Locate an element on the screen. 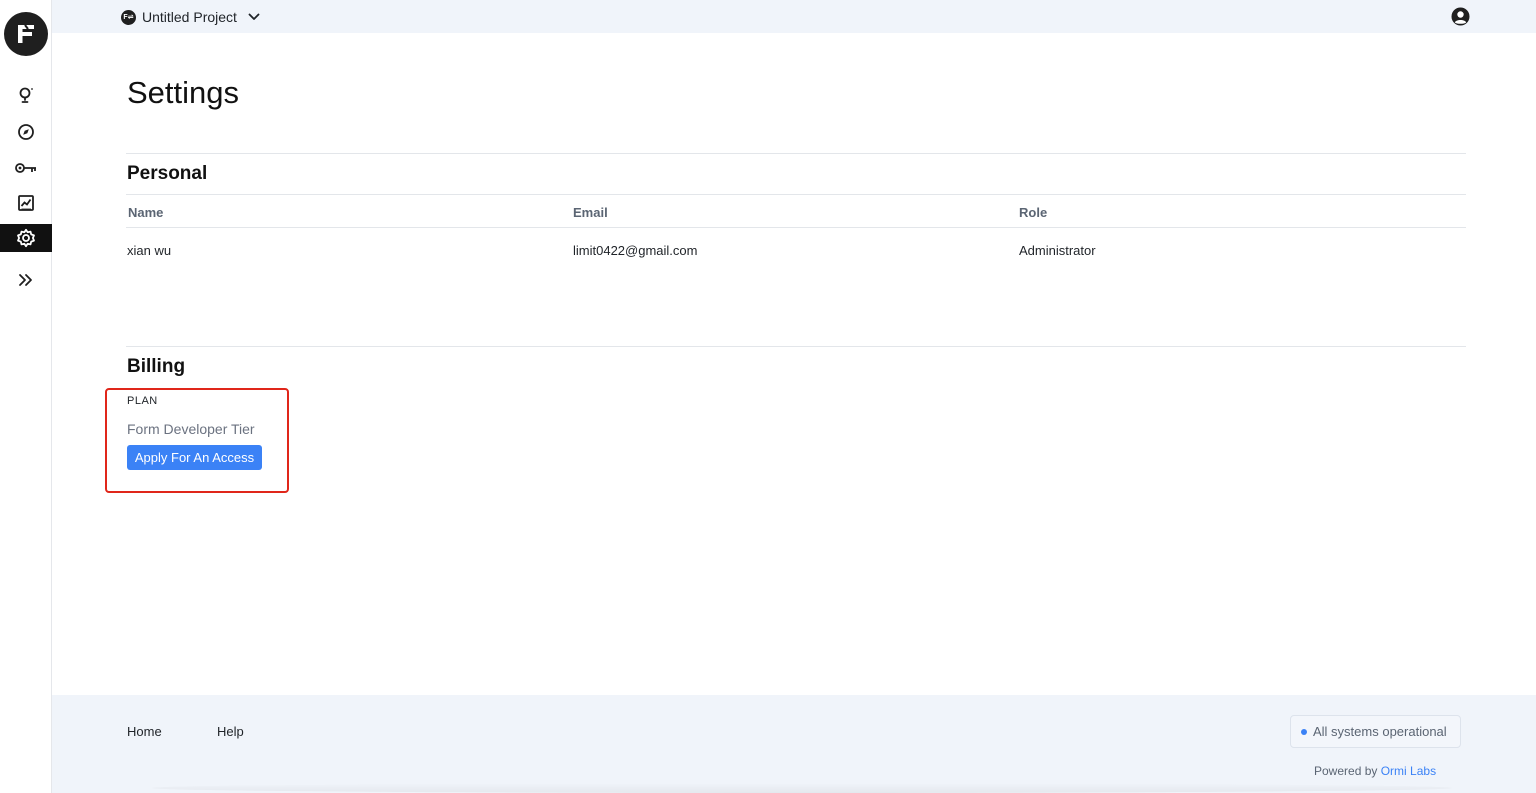 The image size is (1536, 793). personal-section-title: Personal is located at coordinates (167, 173).